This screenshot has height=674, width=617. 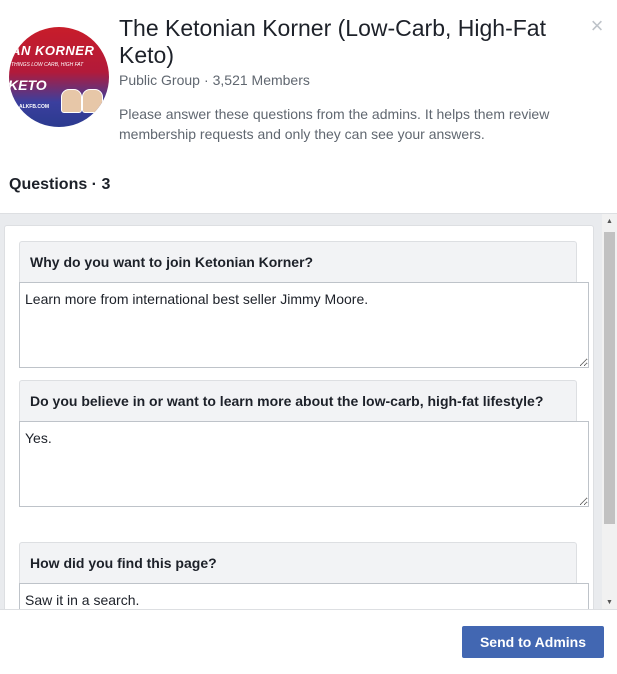 I want to click on question-3-answer-field: Saw it in a search., so click(x=304, y=596).